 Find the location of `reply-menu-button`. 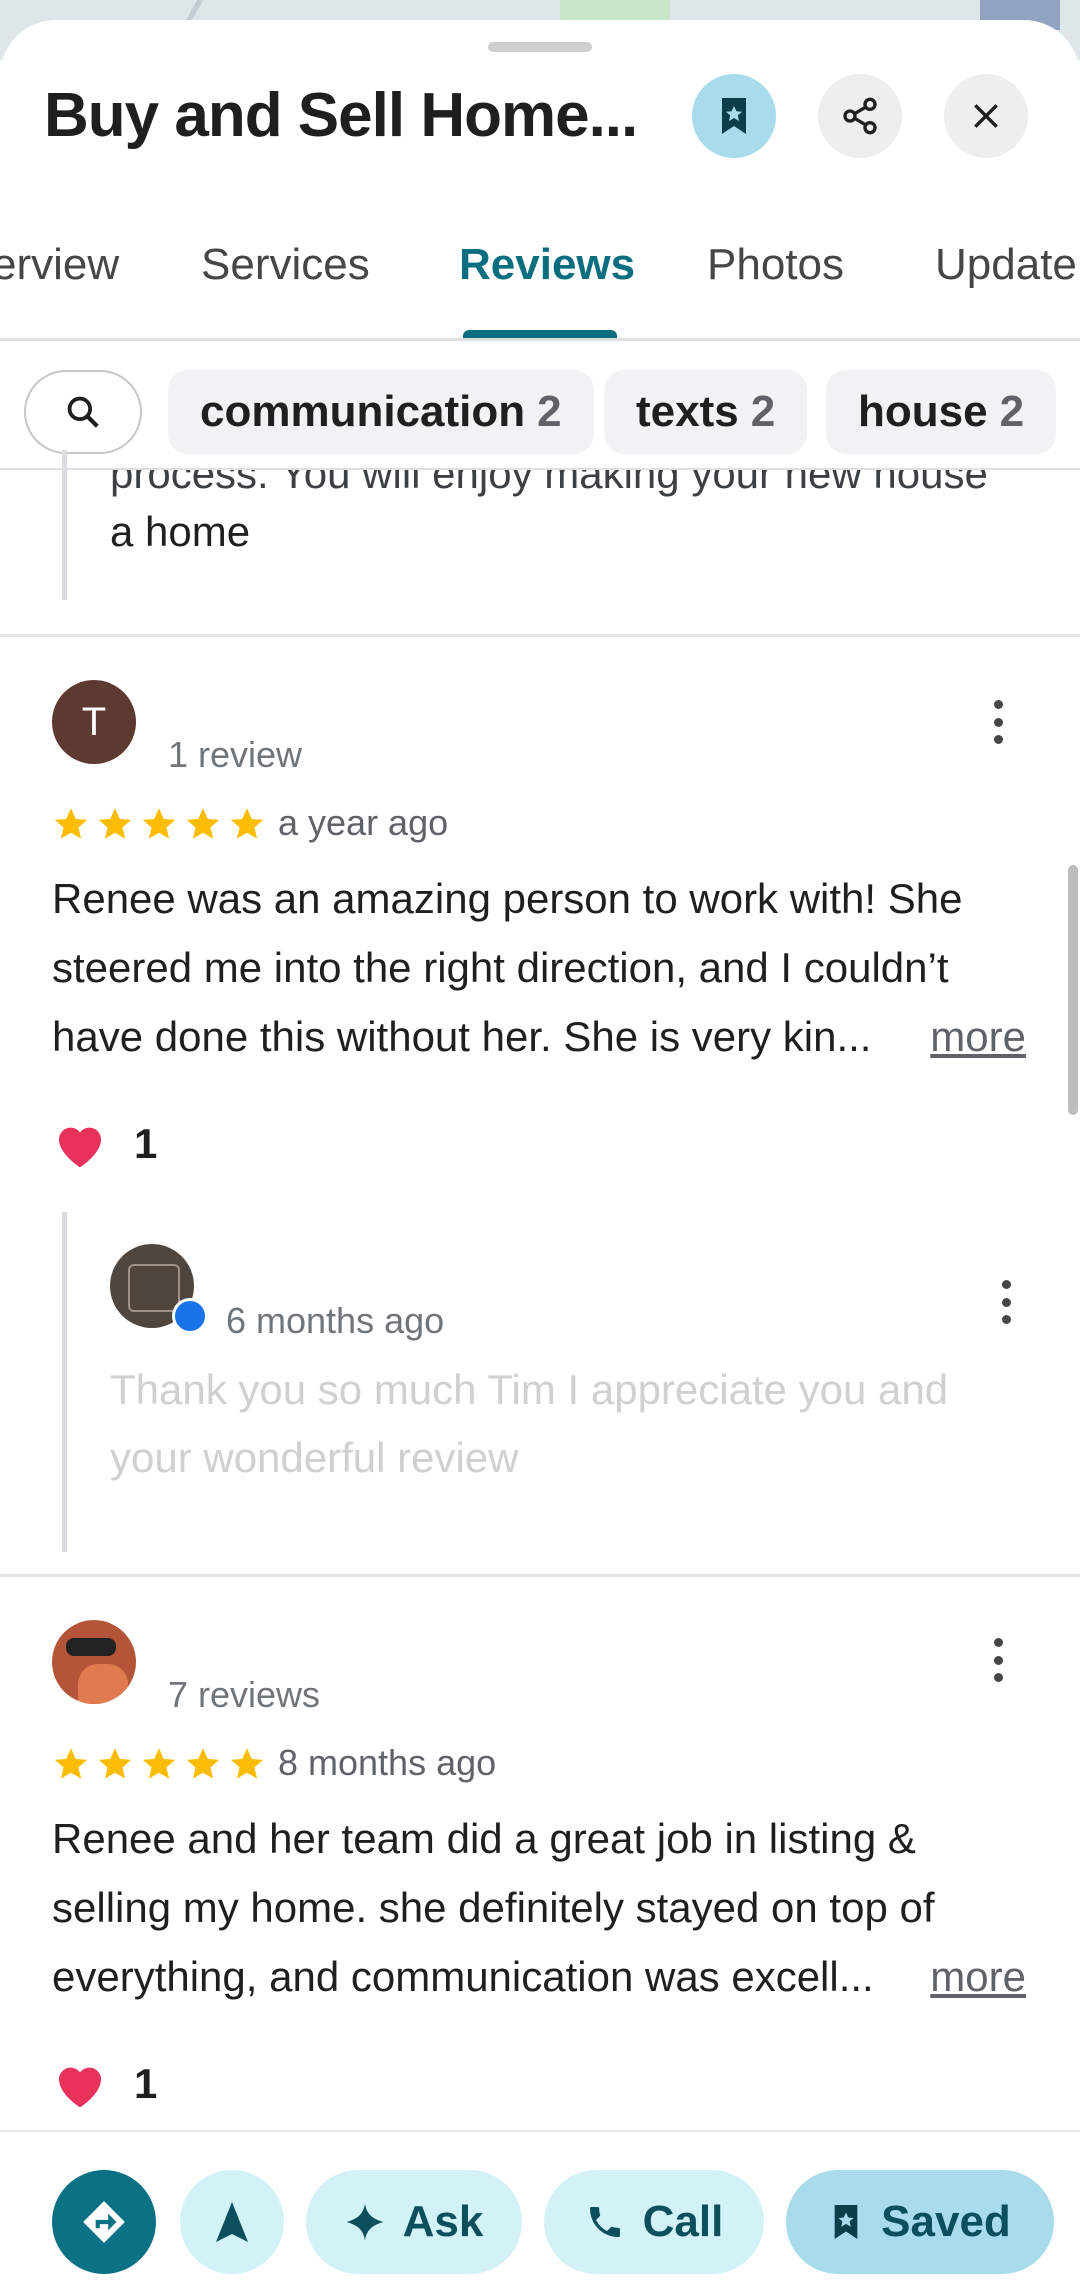

reply-menu-button is located at coordinates (1006, 1302).